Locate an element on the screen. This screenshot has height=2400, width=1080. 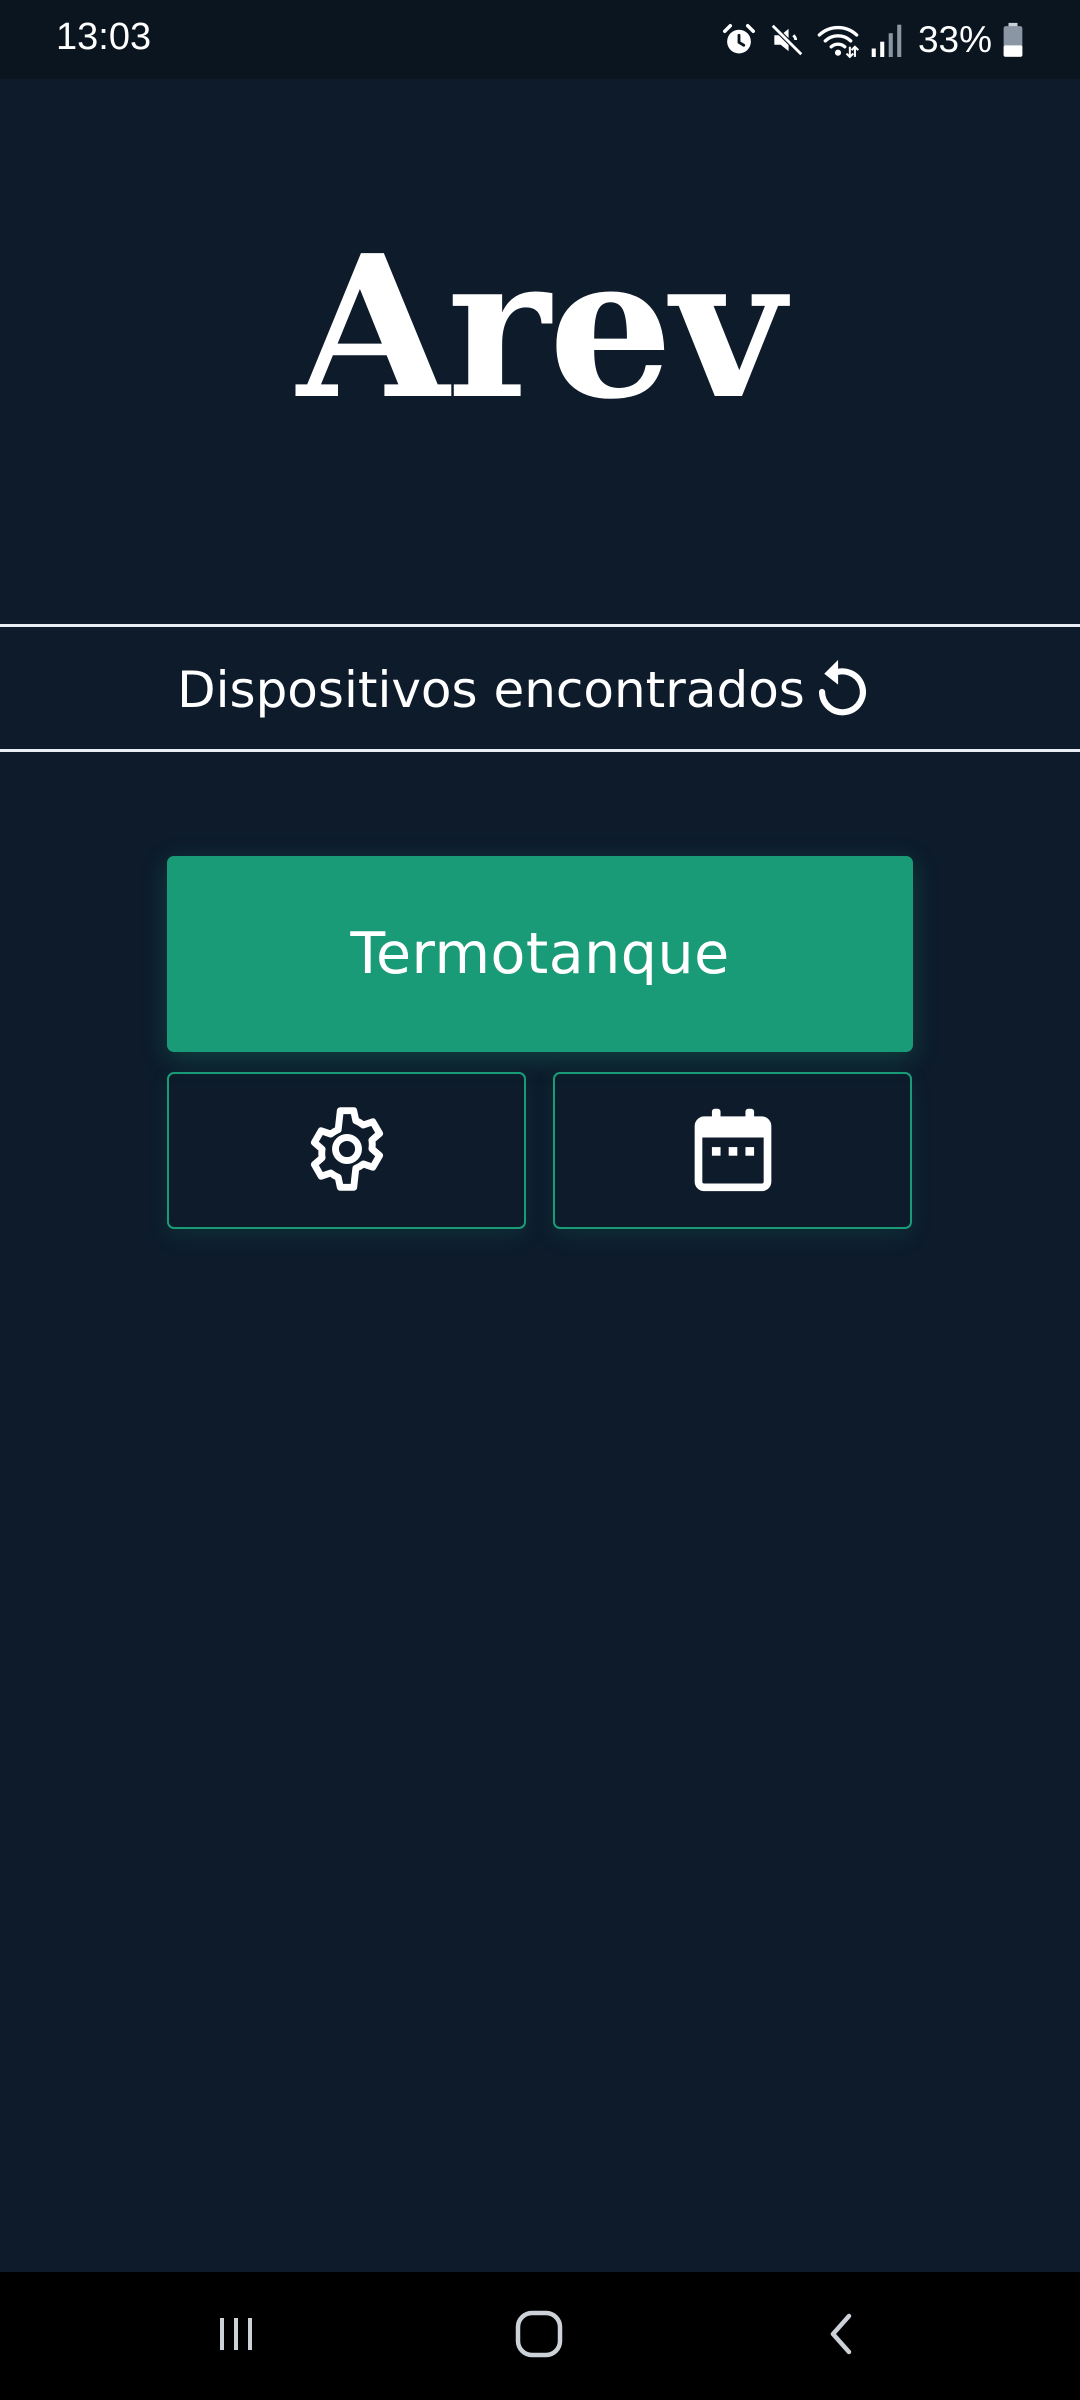
back-button is located at coordinates (841, 2336).